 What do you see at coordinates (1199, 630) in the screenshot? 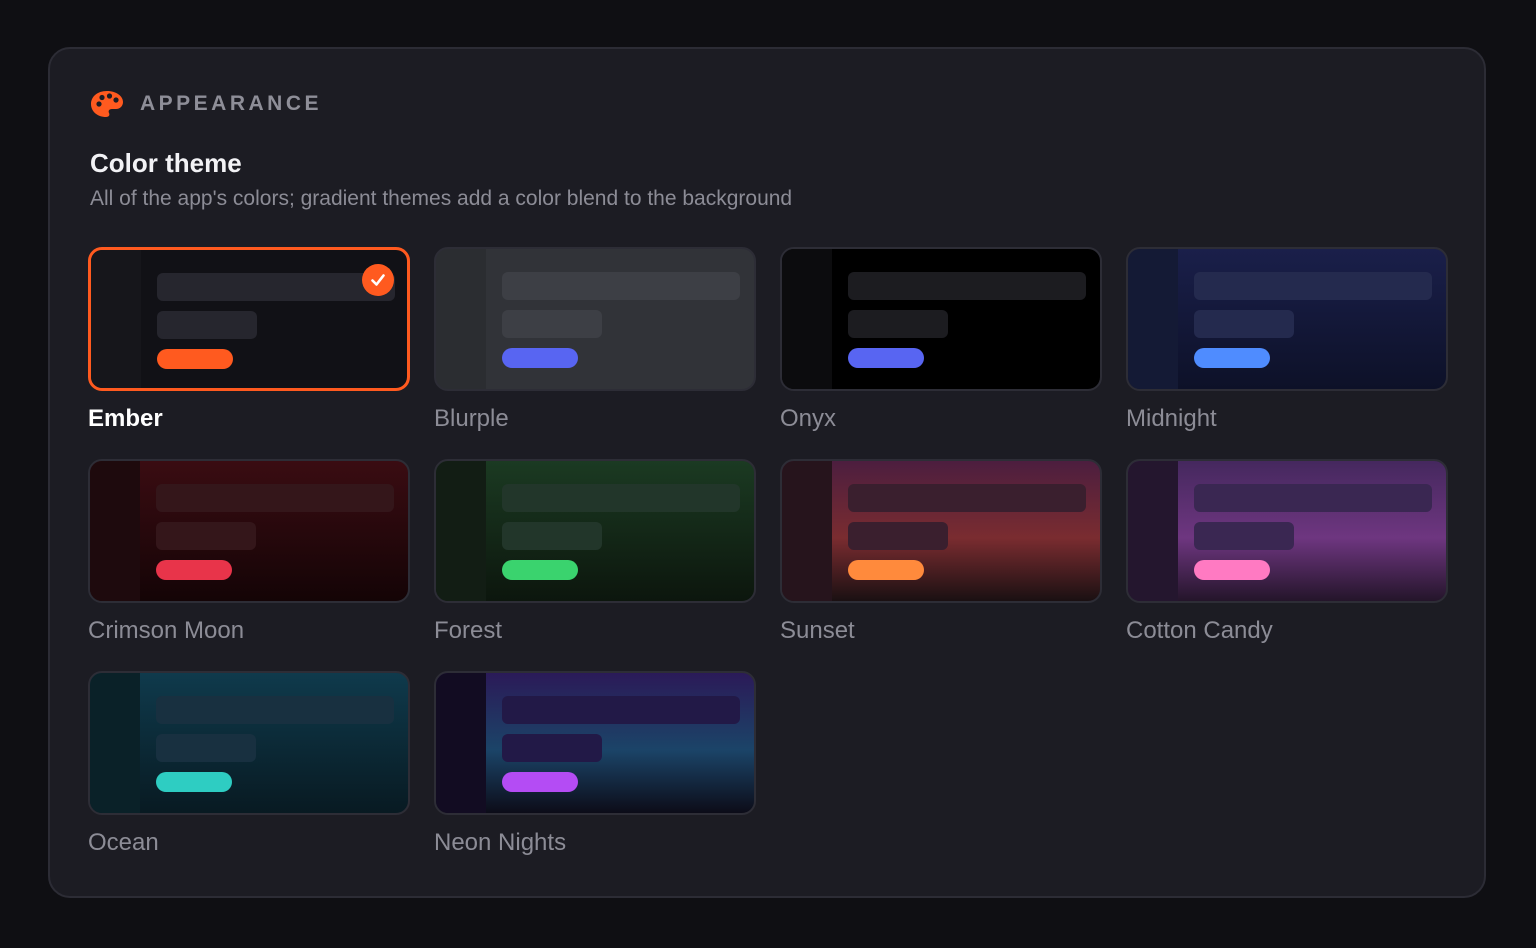
I see `theme-name: Cotton Candy` at bounding box center [1199, 630].